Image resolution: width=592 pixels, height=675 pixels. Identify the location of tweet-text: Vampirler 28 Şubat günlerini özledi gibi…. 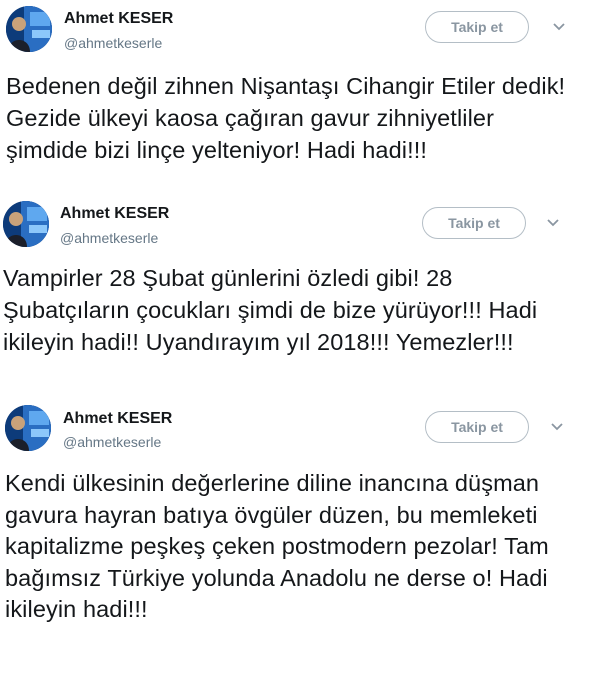
(270, 310).